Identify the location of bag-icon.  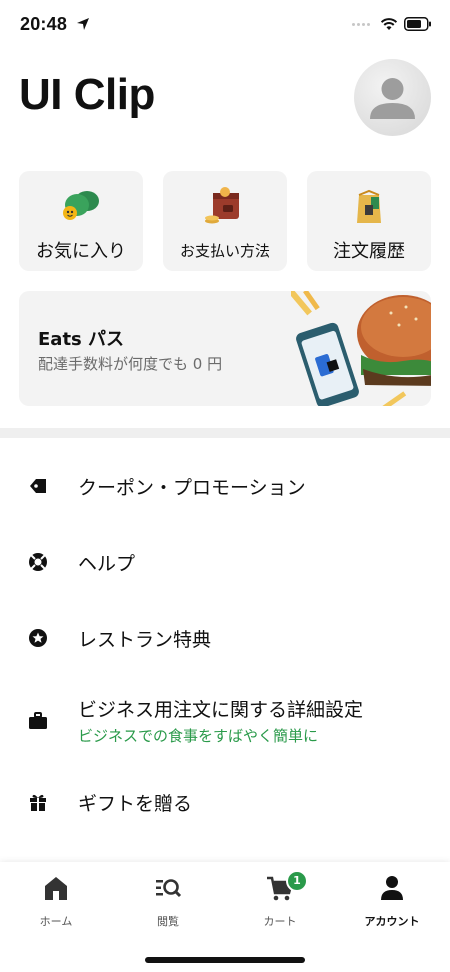
(369, 206).